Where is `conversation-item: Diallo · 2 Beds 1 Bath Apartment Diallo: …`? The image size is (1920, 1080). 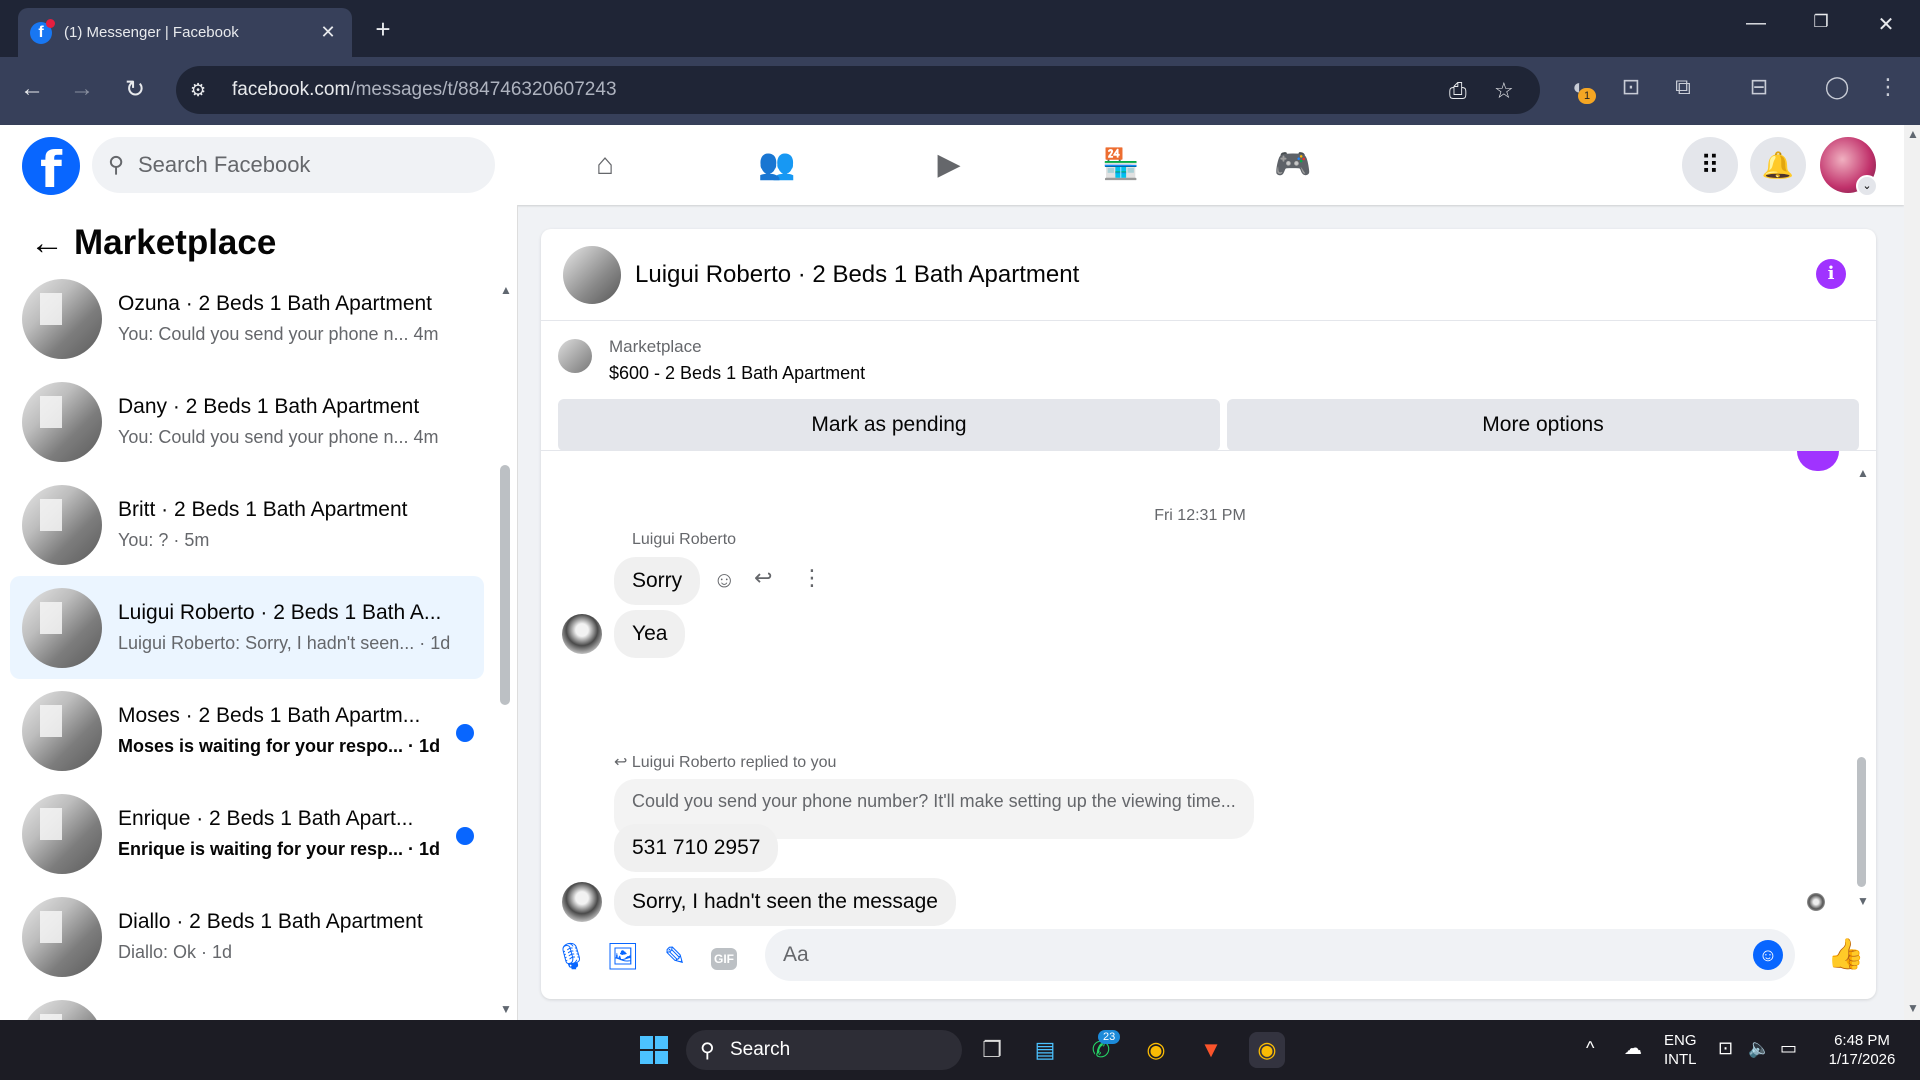 conversation-item: Diallo · 2 Beds 1 Bath Apartment Diallo: … is located at coordinates (247, 936).